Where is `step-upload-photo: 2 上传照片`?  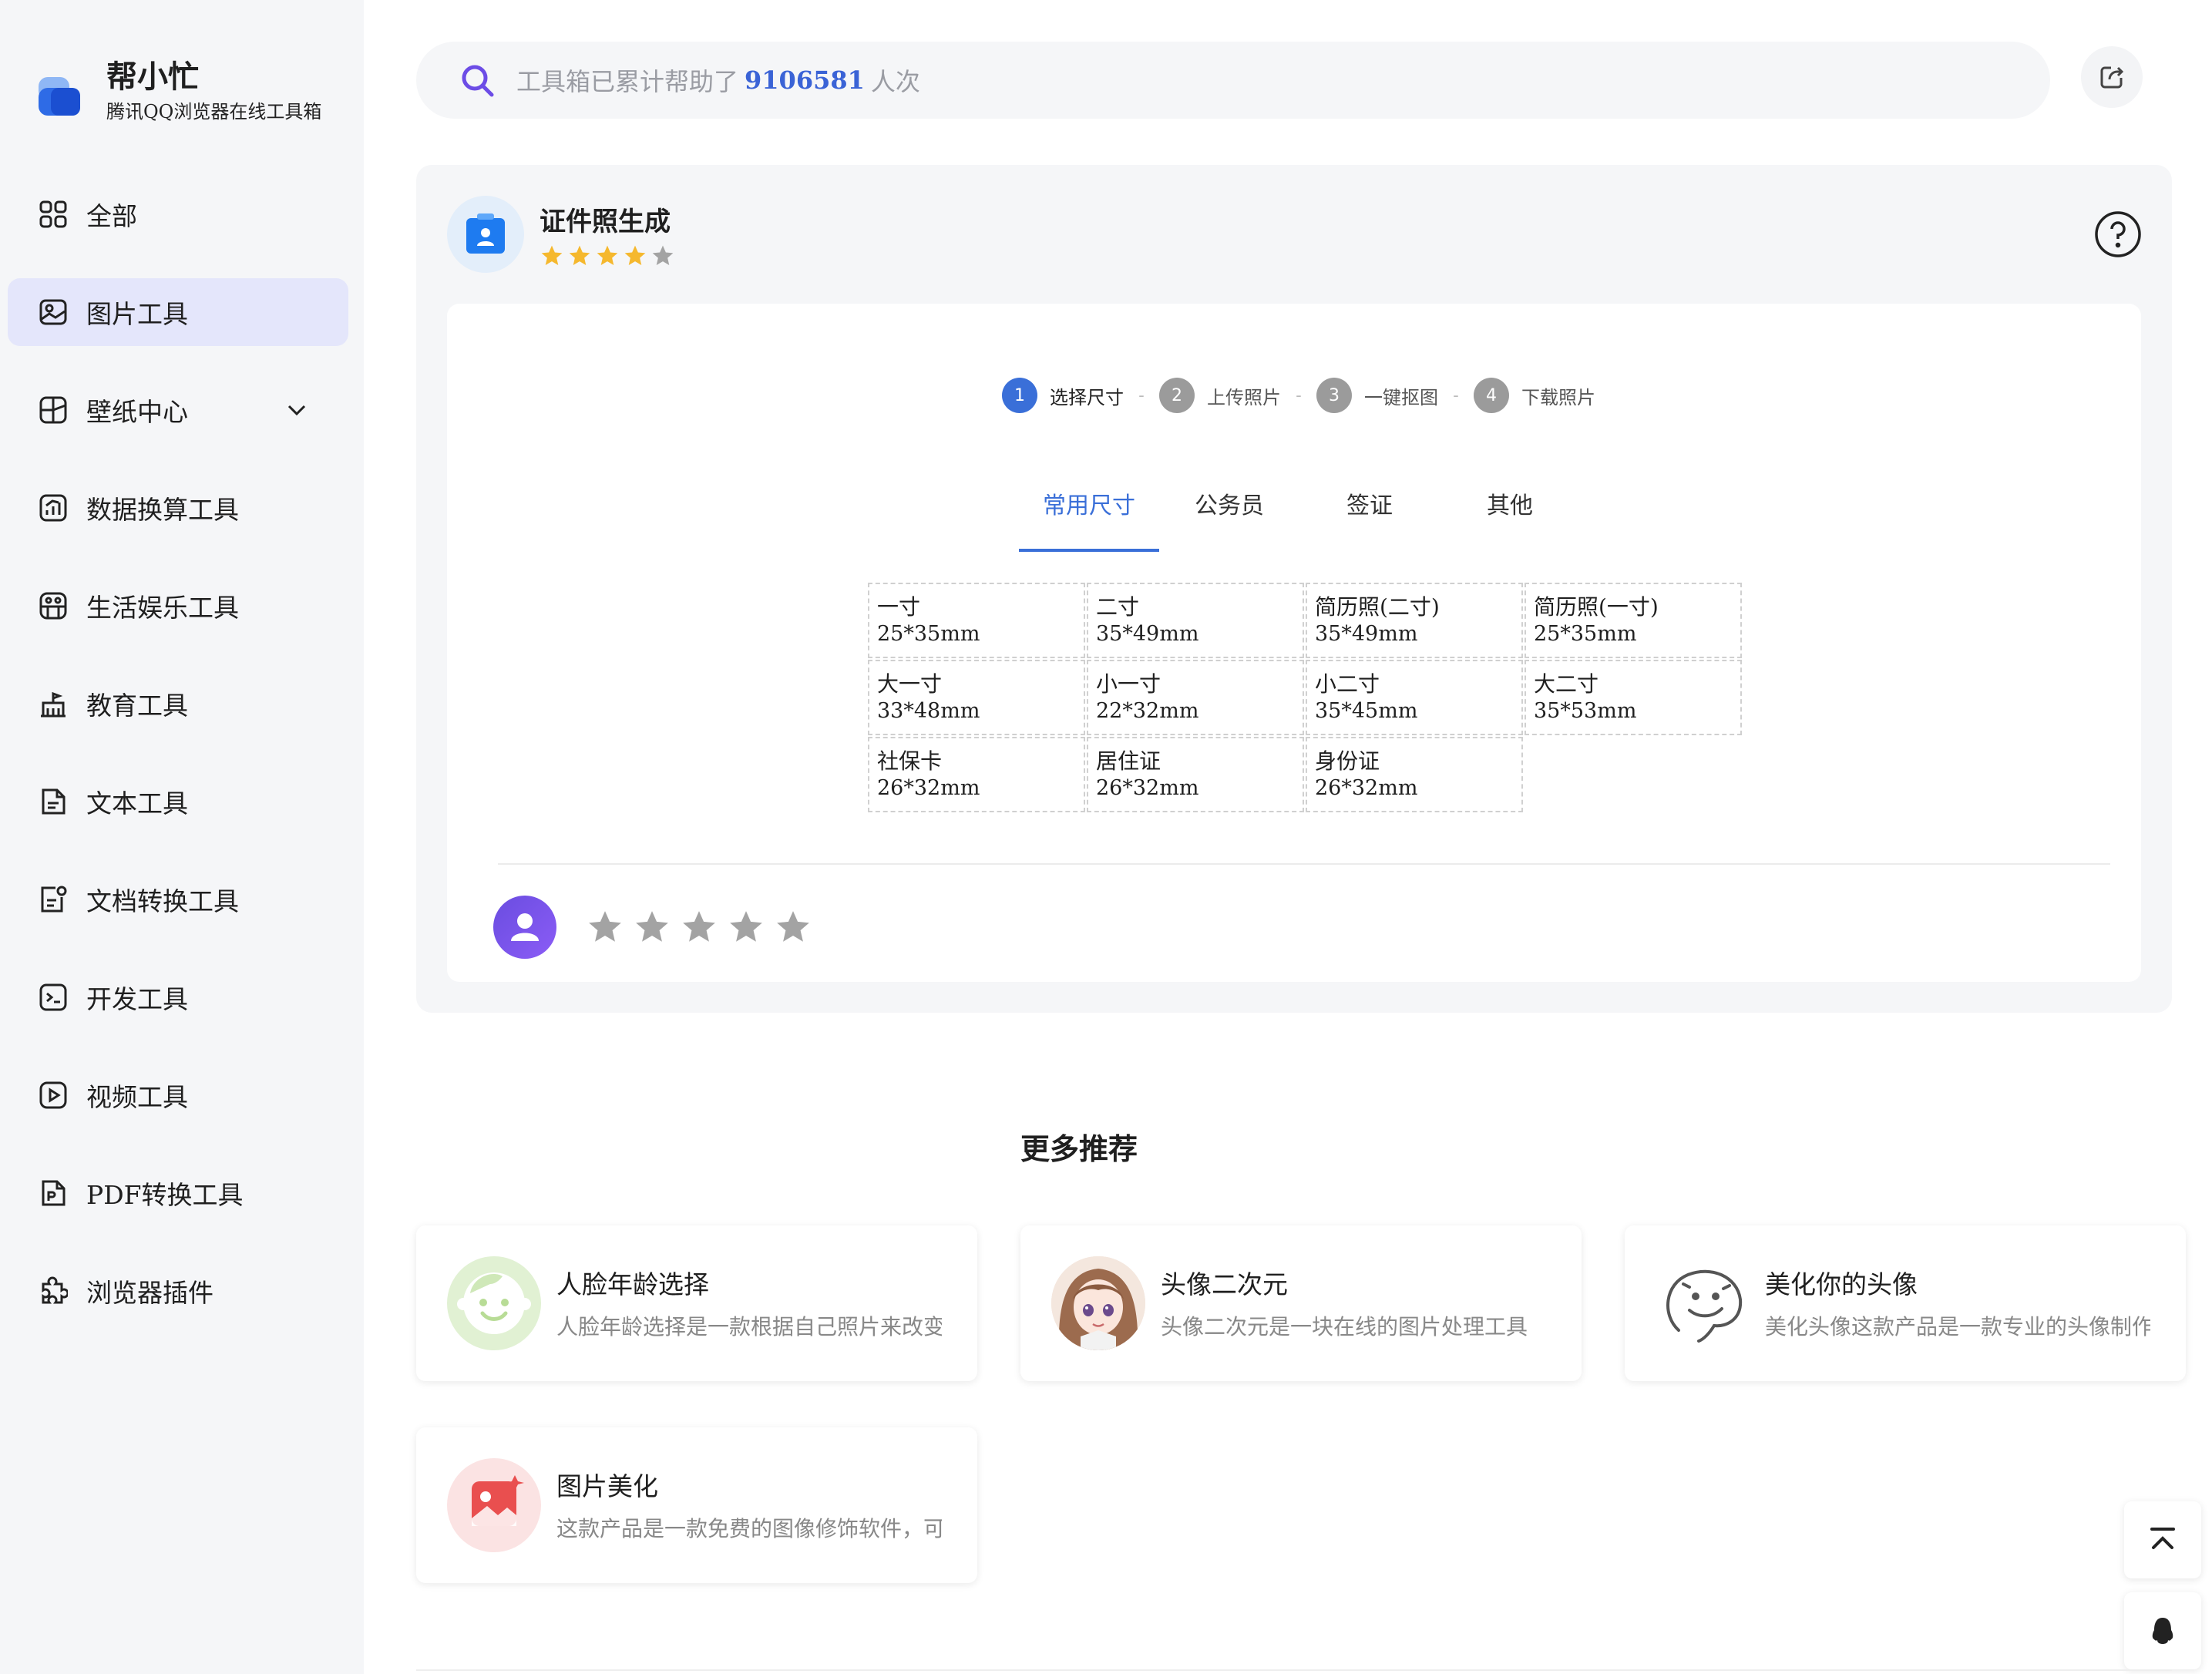
step-upload-photo: 2 上传照片 is located at coordinates (1220, 395).